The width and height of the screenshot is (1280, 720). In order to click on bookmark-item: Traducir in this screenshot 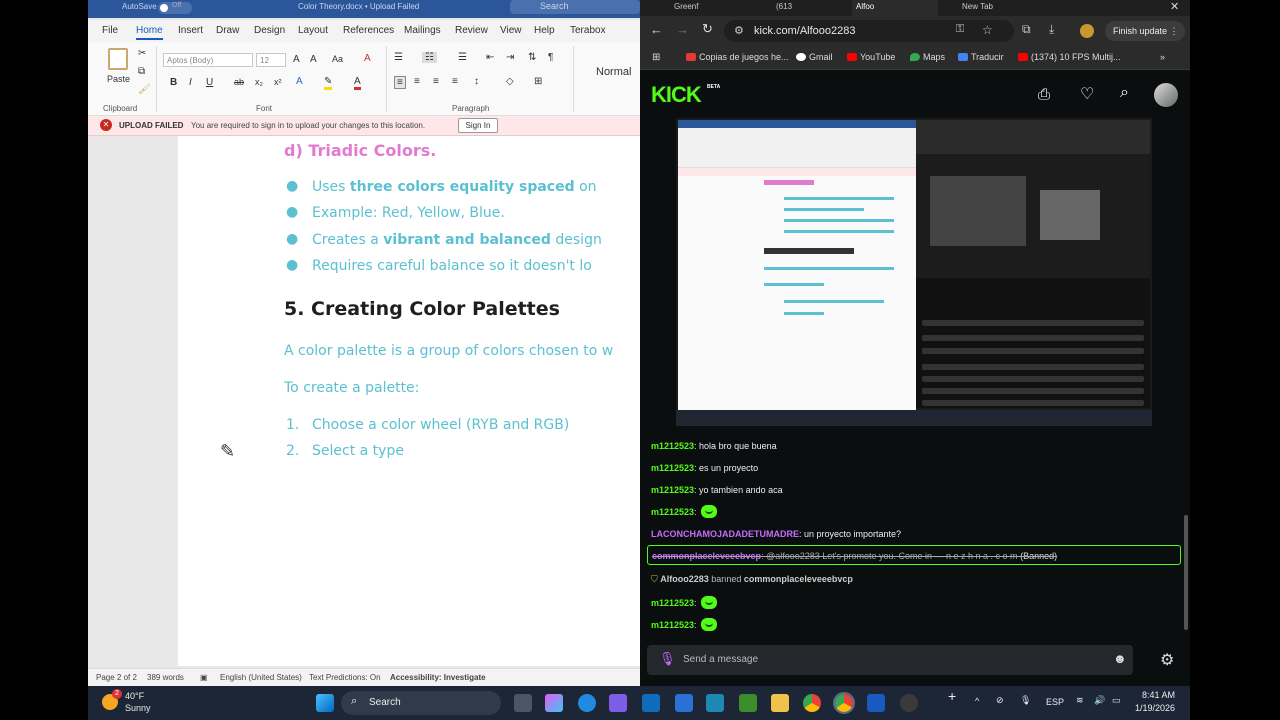, I will do `click(981, 57)`.